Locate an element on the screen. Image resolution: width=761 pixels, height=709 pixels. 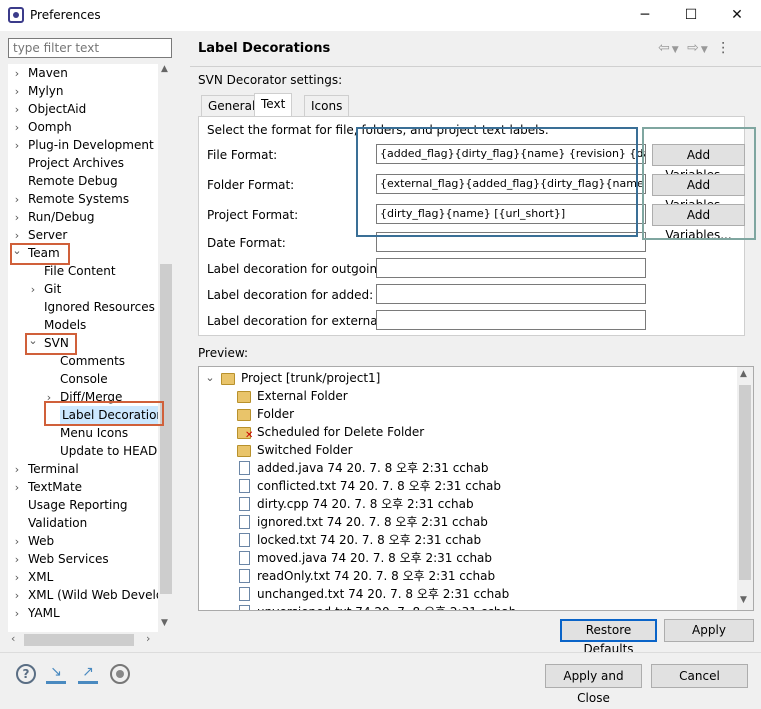
preview-file-readonly: readOnly.txt 74 20. 7. 8 오후 2:31 cchab is located at coordinates (376, 576).